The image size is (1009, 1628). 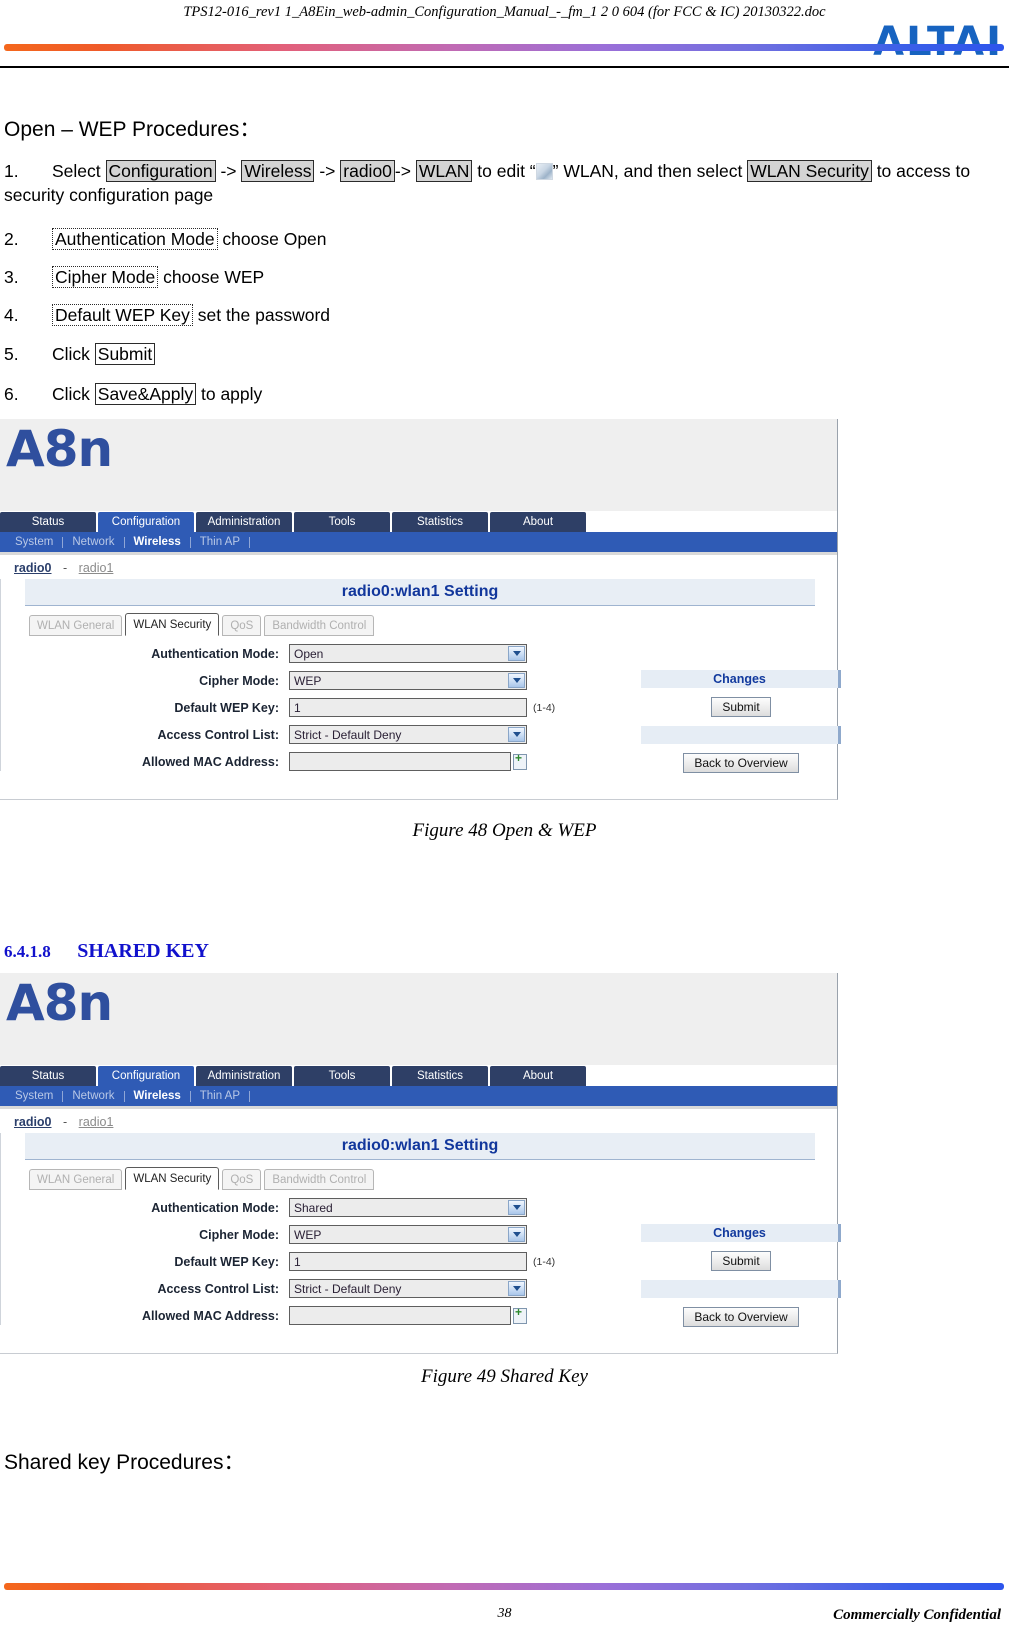 What do you see at coordinates (504, 47) in the screenshot?
I see `header-gradient-rule` at bounding box center [504, 47].